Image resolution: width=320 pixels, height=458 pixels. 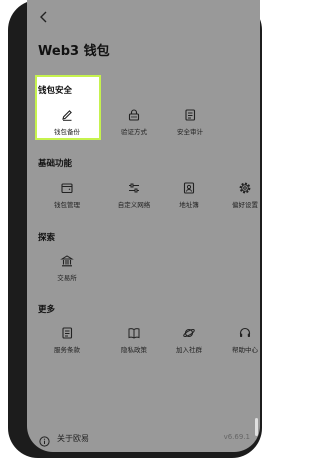 What do you see at coordinates (44, 439) in the screenshot?
I see `info-icon` at bounding box center [44, 439].